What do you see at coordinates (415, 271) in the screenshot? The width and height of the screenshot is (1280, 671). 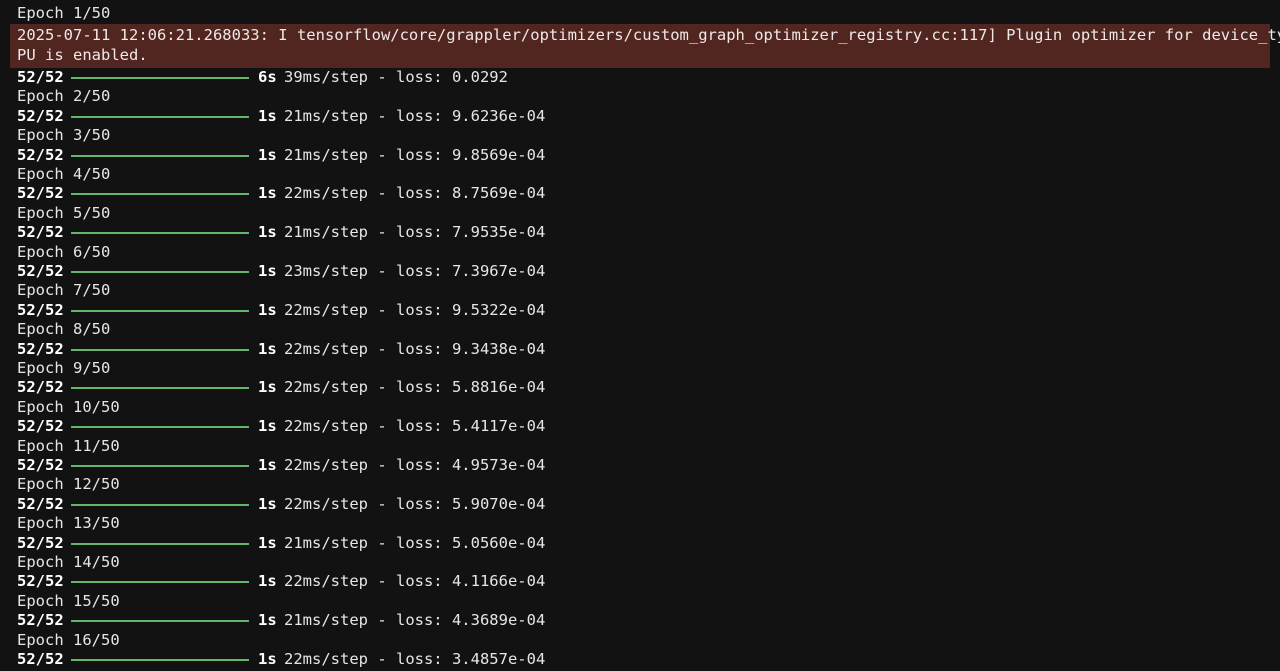 I see `step-time-loss: 23ms/step - loss: 7.3967e-04` at bounding box center [415, 271].